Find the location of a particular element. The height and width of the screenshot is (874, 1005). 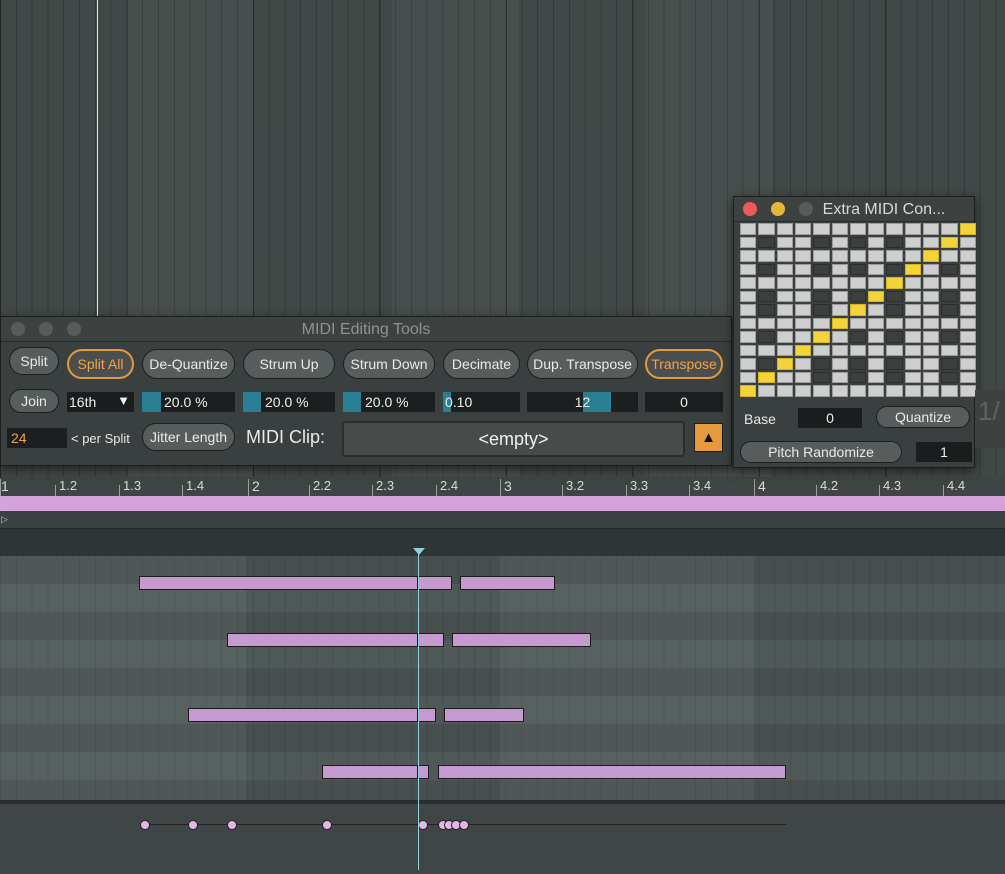

pitch-randomize-number-field: 1 is located at coordinates (944, 452).